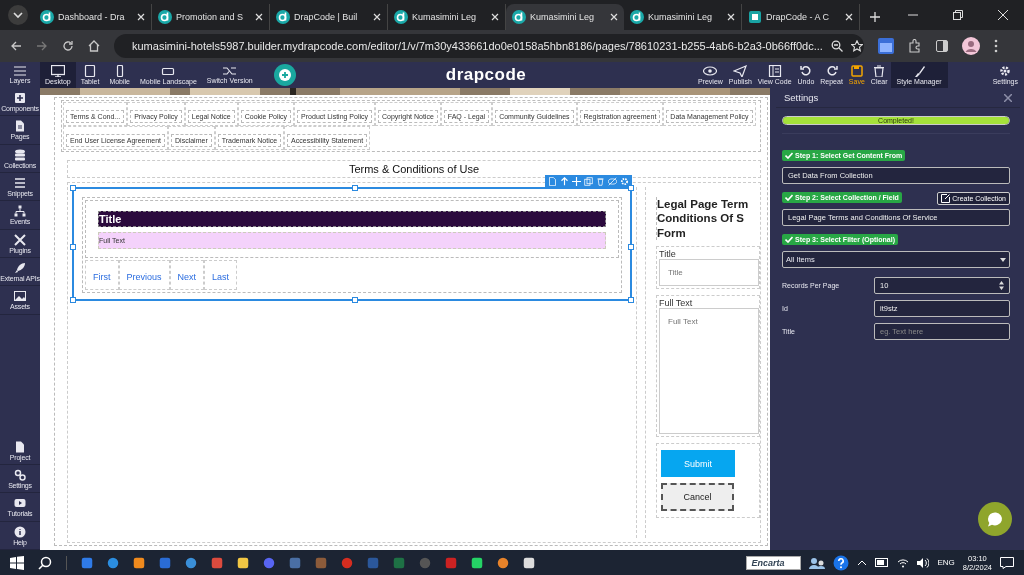 The image size is (1024, 575). What do you see at coordinates (915, 46) in the screenshot?
I see `extensions-icon` at bounding box center [915, 46].